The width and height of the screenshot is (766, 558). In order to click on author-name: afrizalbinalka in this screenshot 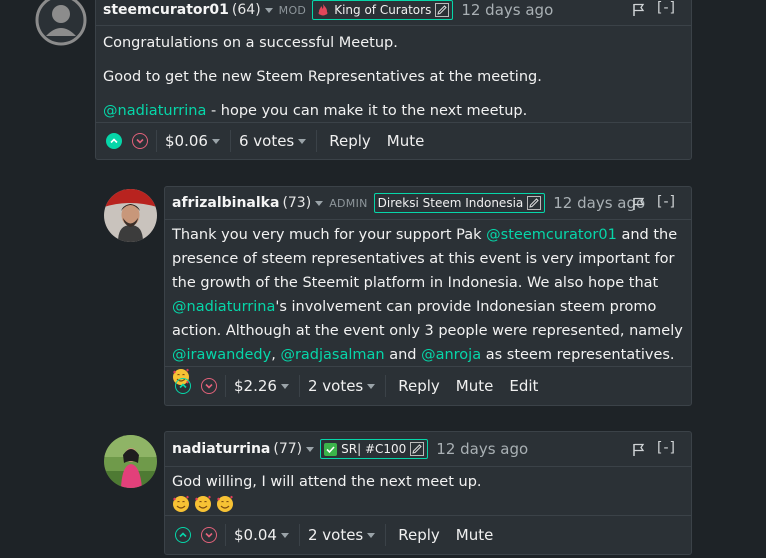, I will do `click(225, 203)`.